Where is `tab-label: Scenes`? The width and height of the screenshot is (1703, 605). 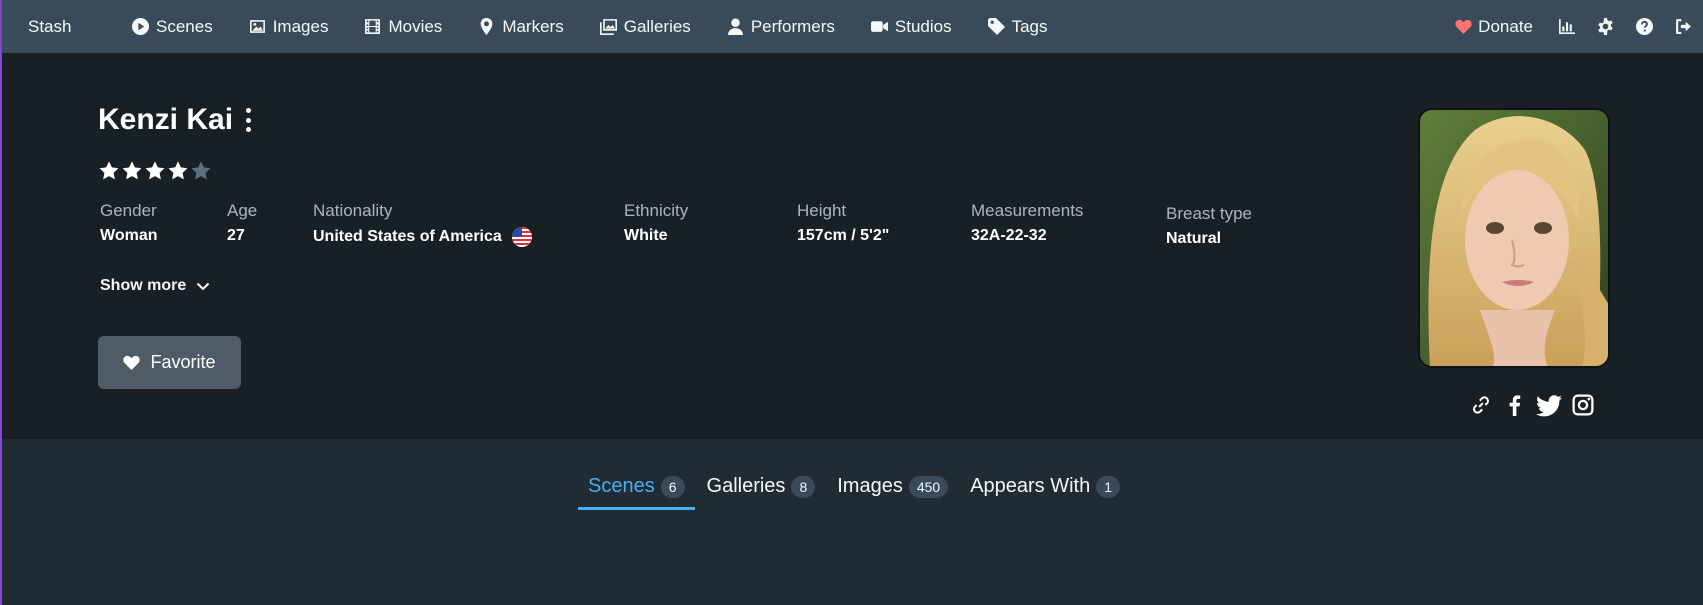
tab-label: Scenes is located at coordinates (621, 485).